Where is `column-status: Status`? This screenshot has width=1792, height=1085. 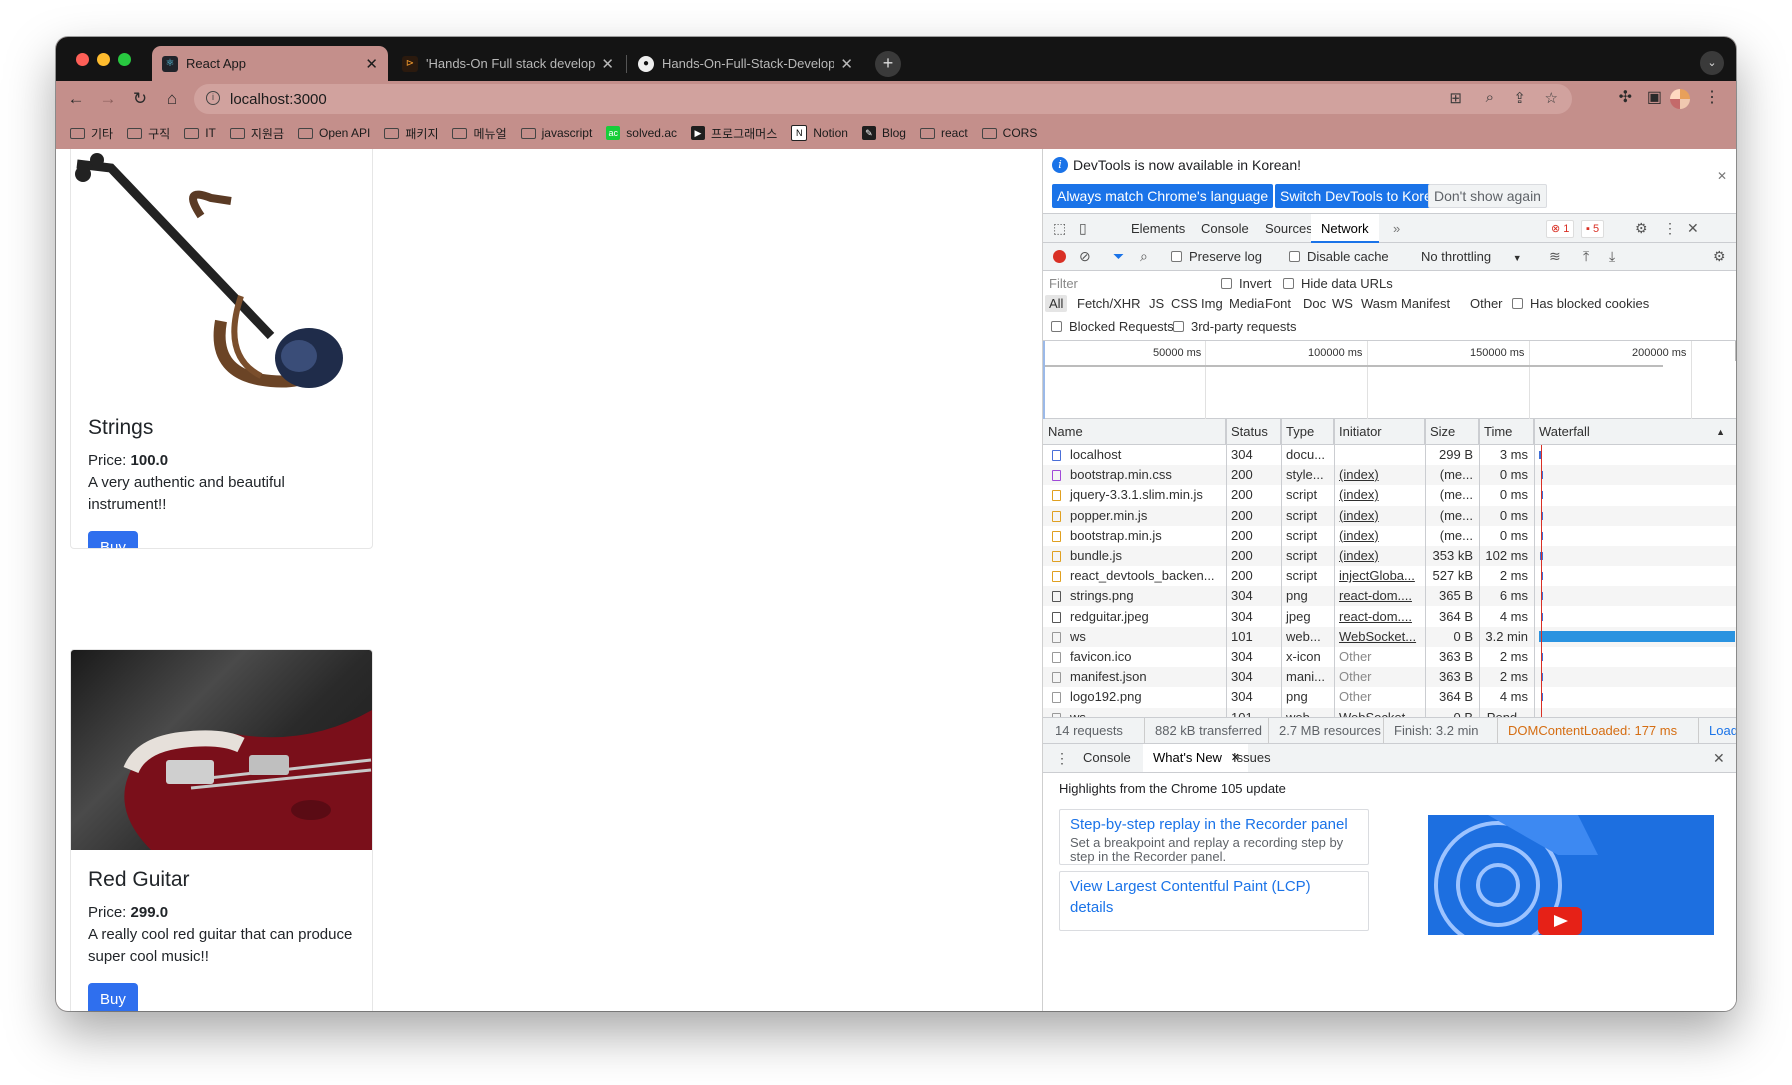
column-status: Status is located at coordinates (1253, 432).